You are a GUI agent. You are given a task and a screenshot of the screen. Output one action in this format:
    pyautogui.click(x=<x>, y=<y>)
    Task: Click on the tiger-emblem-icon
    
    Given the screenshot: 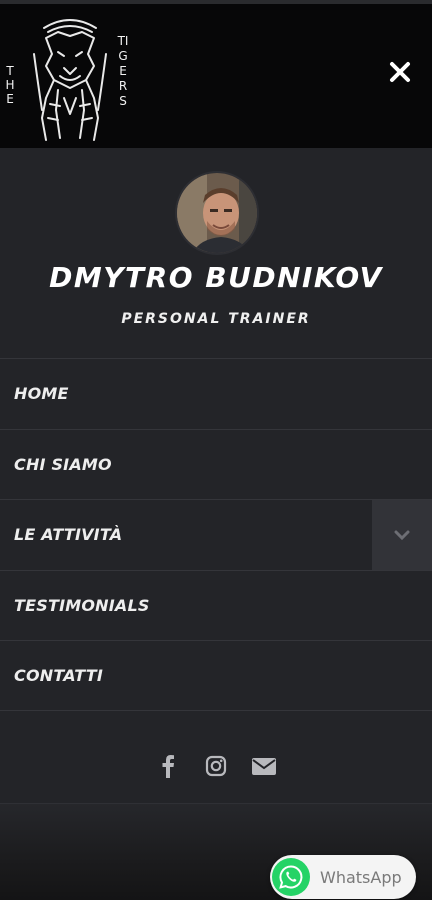 What is the action you would take?
    pyautogui.click(x=70, y=80)
    